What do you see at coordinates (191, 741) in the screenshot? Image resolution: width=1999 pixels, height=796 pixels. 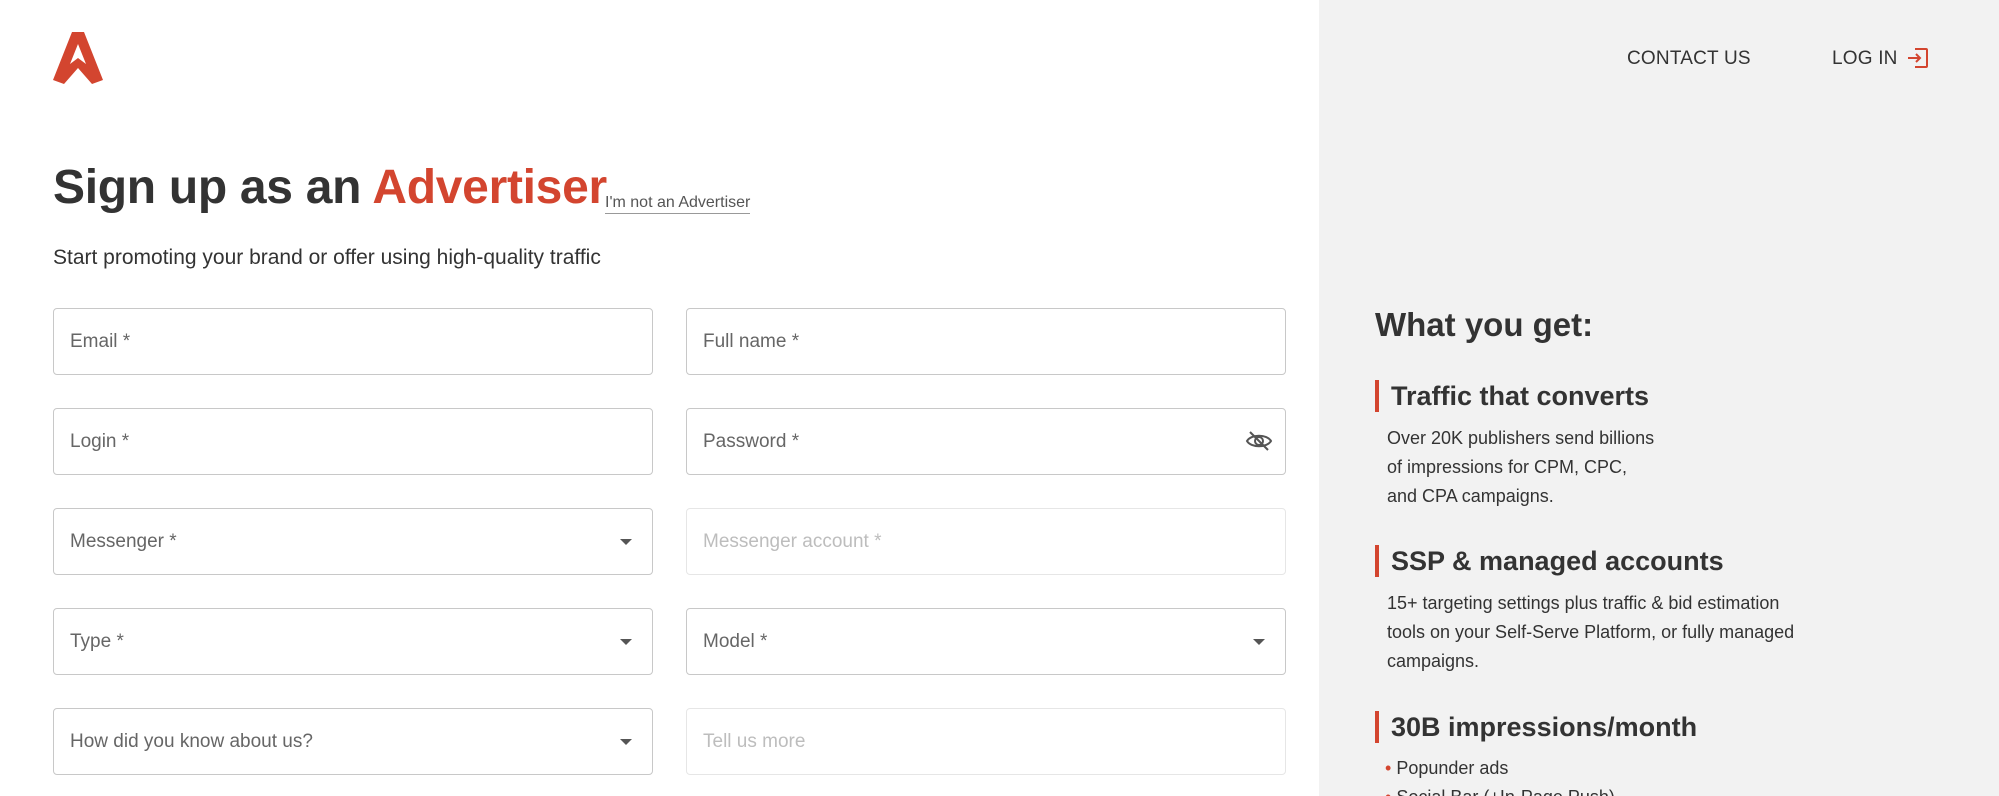 I see `how-know-placeholder: How did you know about us?` at bounding box center [191, 741].